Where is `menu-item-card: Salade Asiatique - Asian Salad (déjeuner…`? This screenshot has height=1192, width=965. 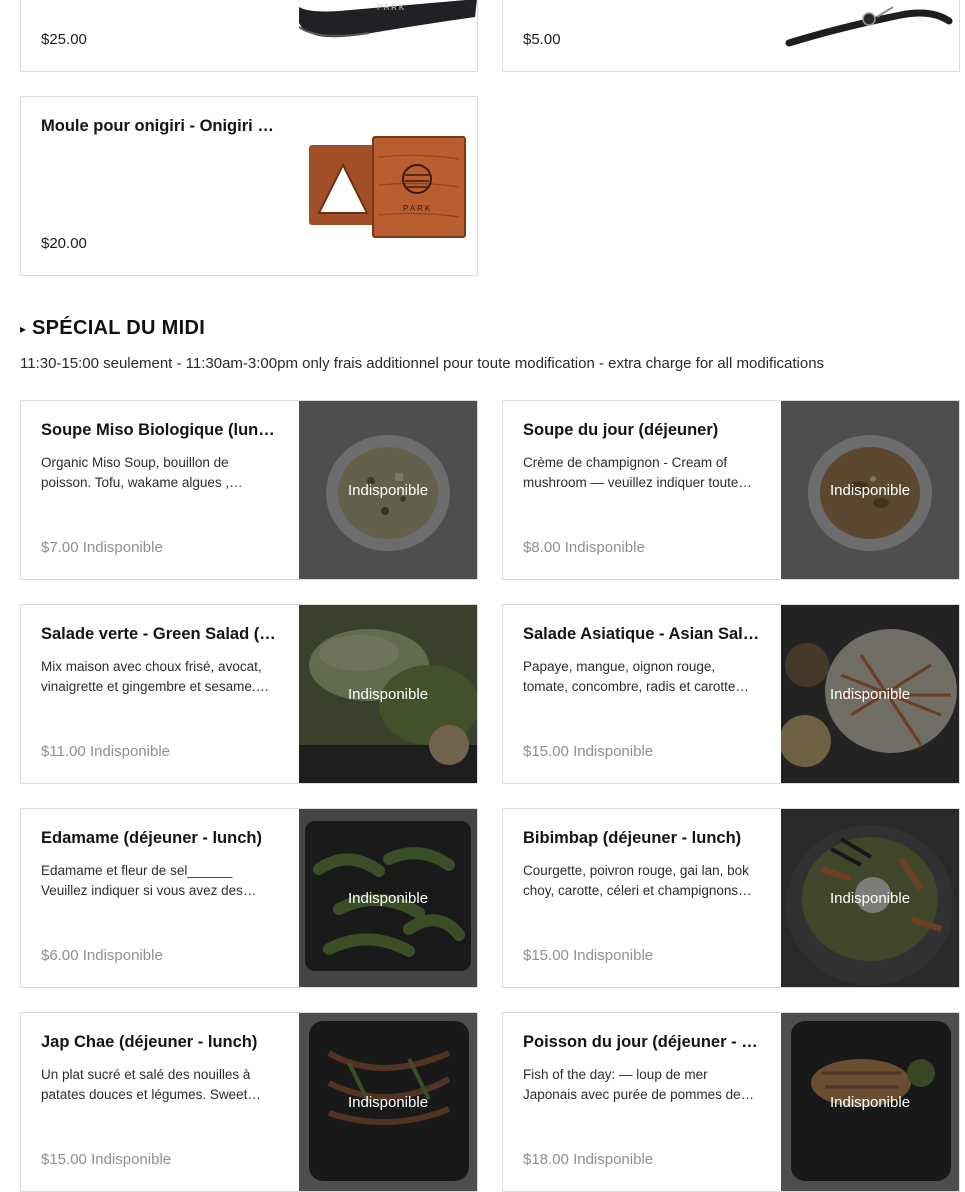 menu-item-card: Salade Asiatique - Asian Salad (déjeuner… is located at coordinates (731, 694).